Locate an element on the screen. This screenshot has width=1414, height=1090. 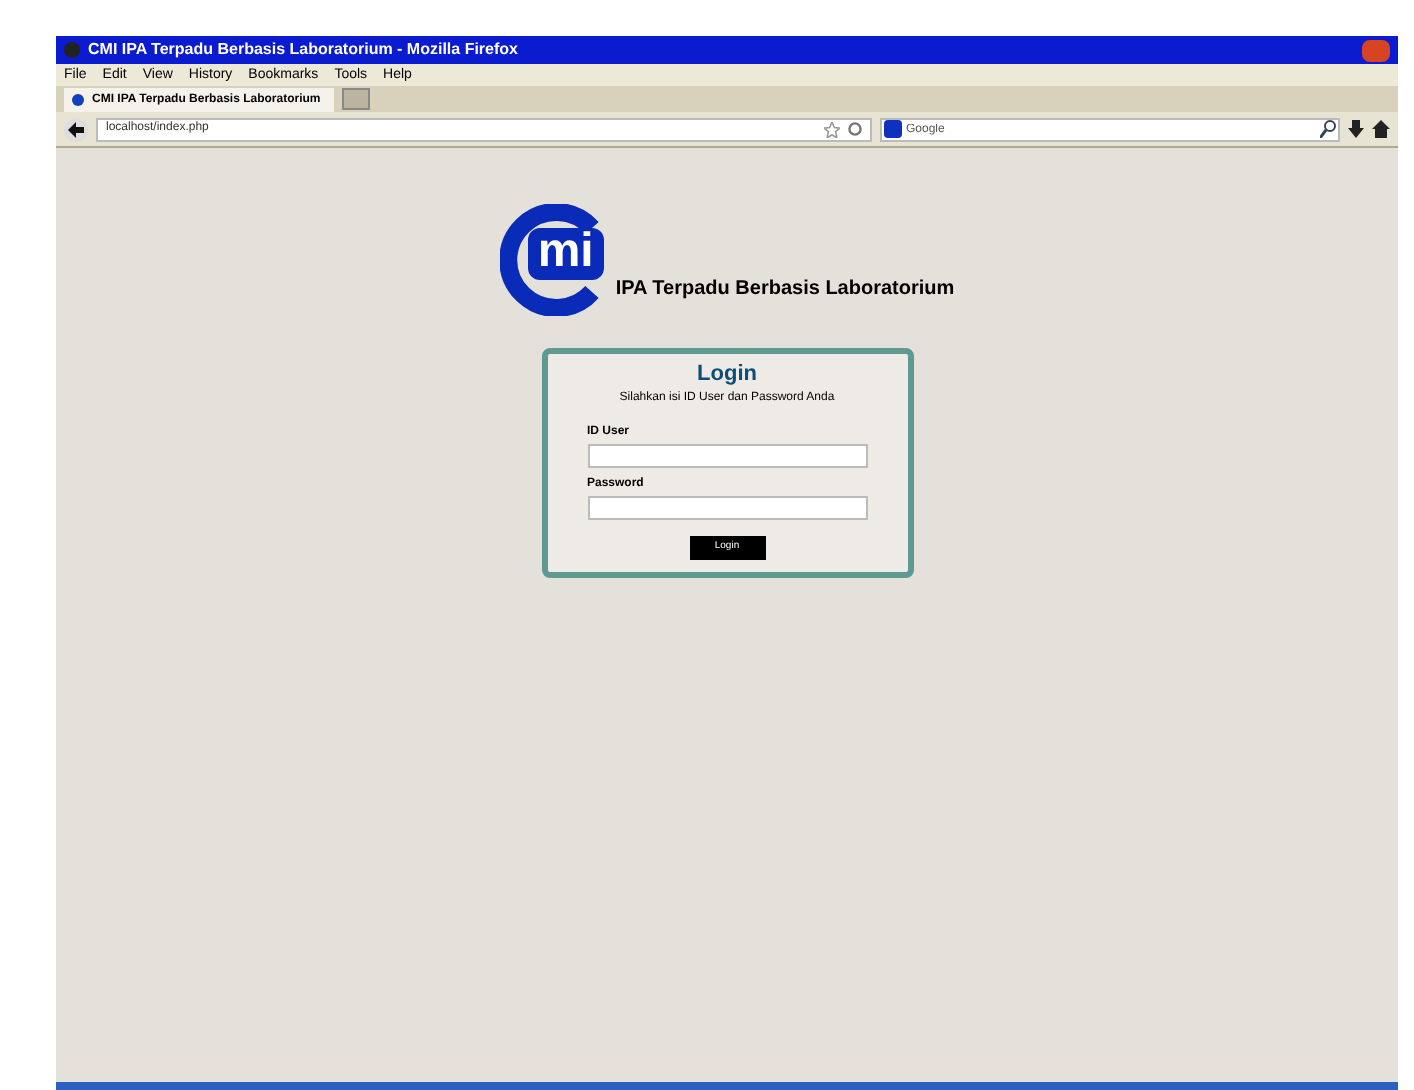
window-title: CMI IPA Terpadu Berbasis Laboratorium - Mozilla Firefox is located at coordinates (303, 50).